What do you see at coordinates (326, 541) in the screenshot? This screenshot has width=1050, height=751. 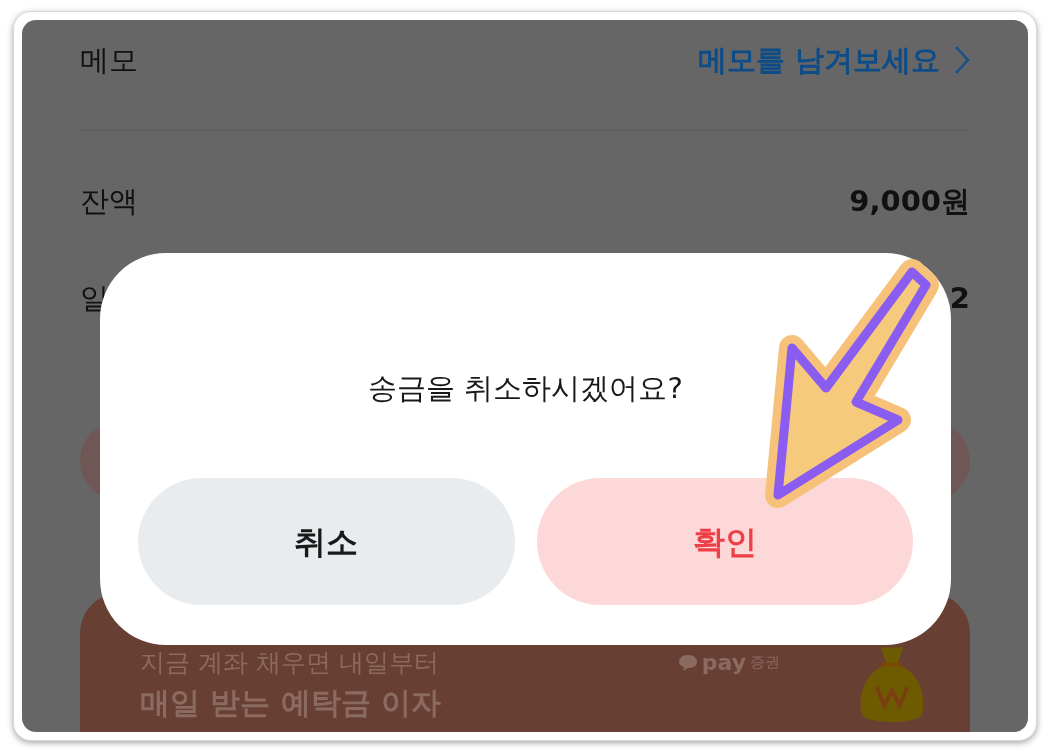 I see `cancel-button: 취소` at bounding box center [326, 541].